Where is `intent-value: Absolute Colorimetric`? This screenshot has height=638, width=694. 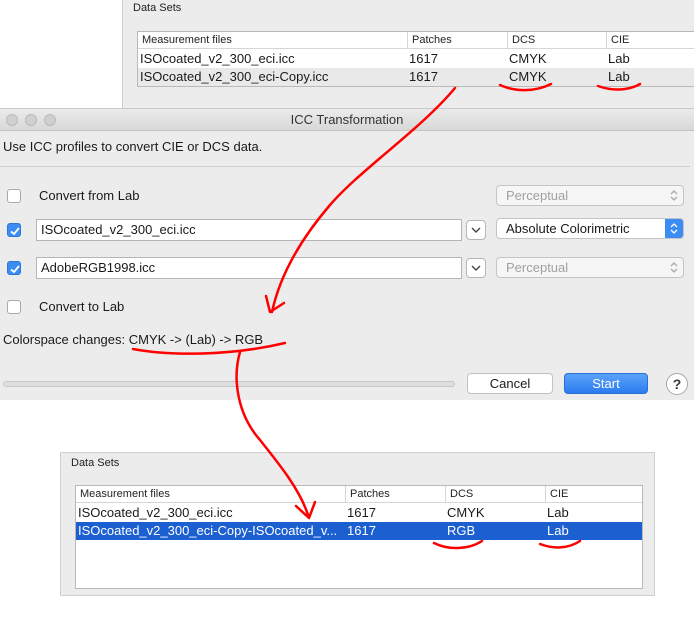
intent-value: Absolute Colorimetric is located at coordinates (568, 228).